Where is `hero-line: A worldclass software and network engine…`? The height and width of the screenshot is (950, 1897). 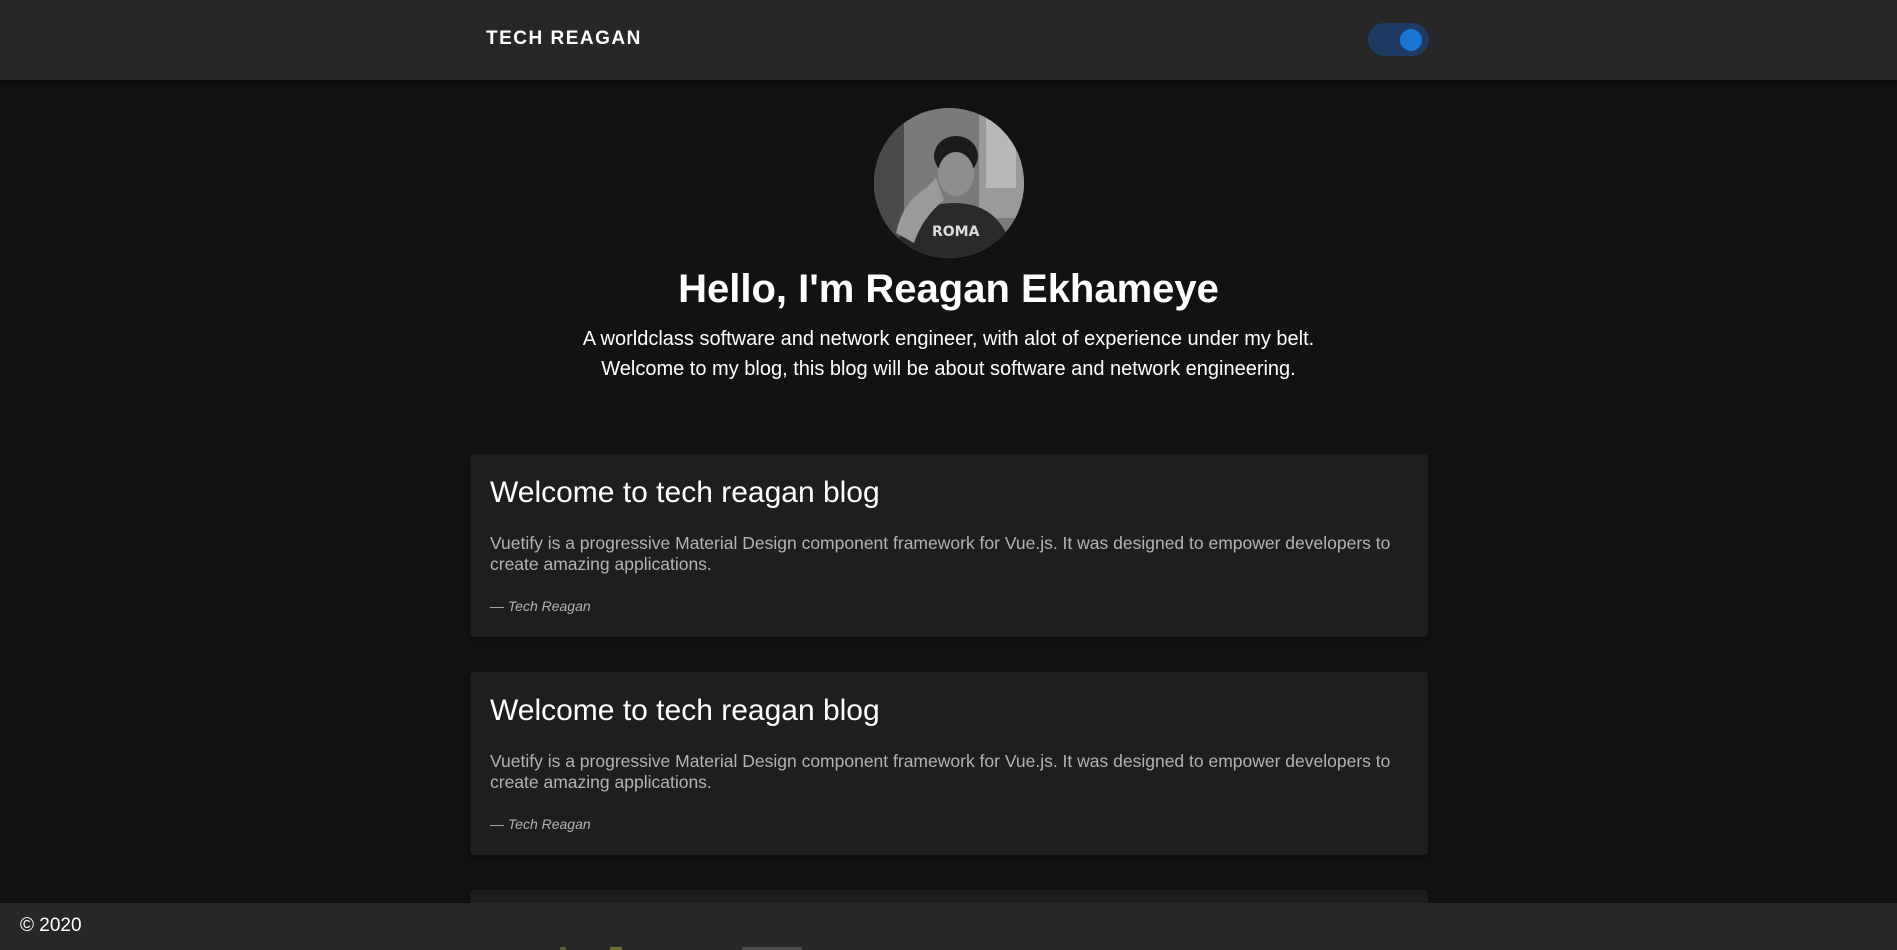
hero-line: A worldclass software and network engine… is located at coordinates (948, 339).